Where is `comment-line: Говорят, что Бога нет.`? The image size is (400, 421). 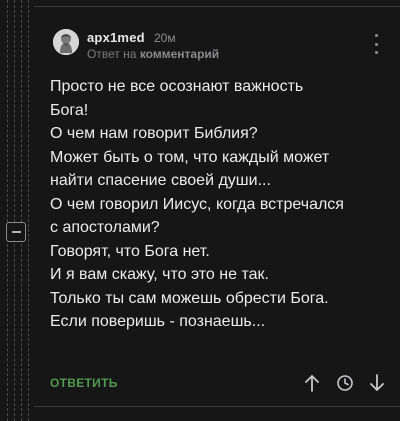
comment-line: Говорят, что Бога нет. is located at coordinates (130, 251).